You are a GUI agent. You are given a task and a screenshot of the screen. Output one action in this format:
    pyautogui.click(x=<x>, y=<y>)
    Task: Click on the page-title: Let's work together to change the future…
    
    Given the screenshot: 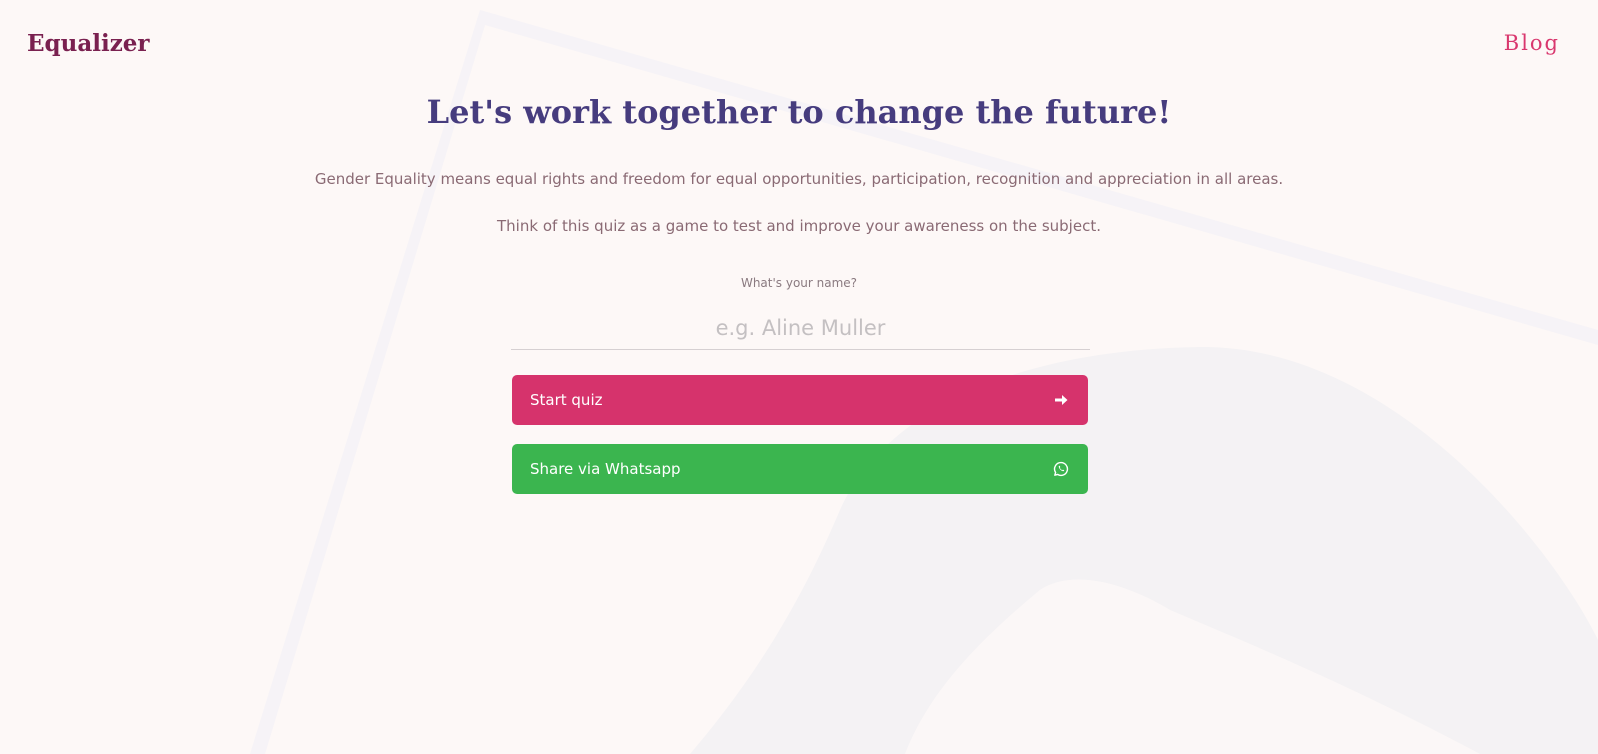 What is the action you would take?
    pyautogui.click(x=799, y=112)
    